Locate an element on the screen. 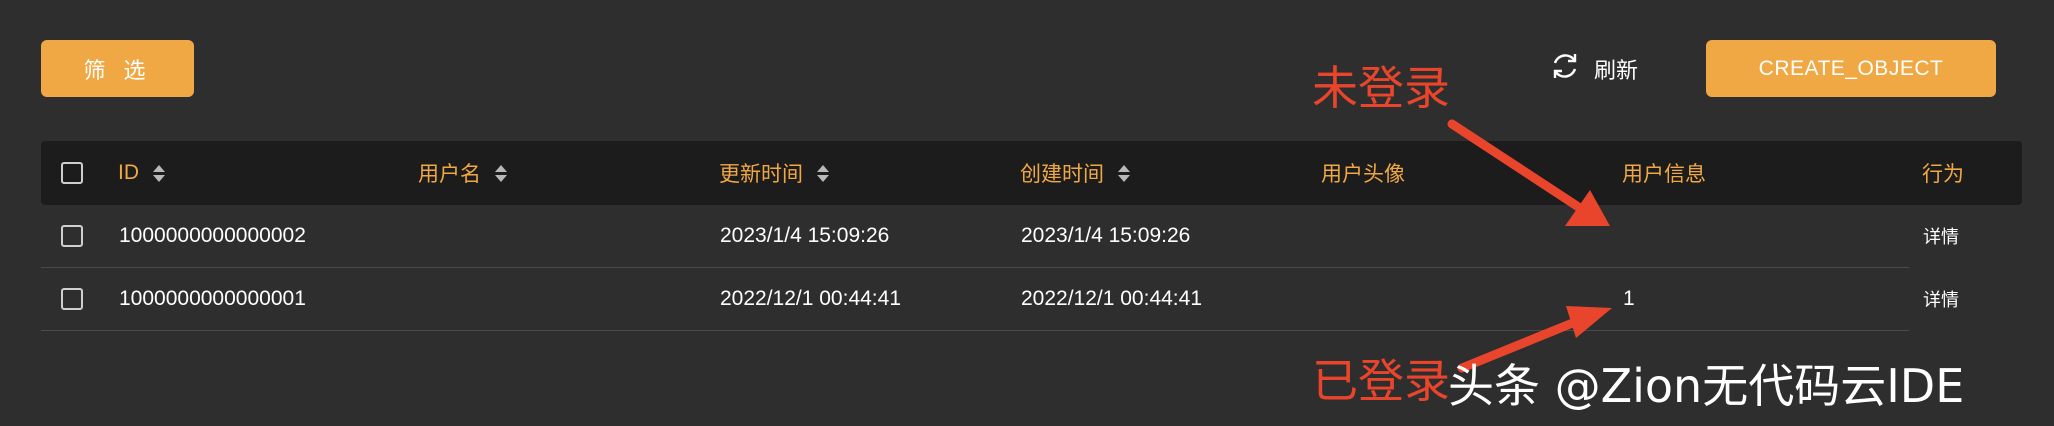 The width and height of the screenshot is (2054, 426). column-header-created: 创建时间 is located at coordinates (1075, 173).